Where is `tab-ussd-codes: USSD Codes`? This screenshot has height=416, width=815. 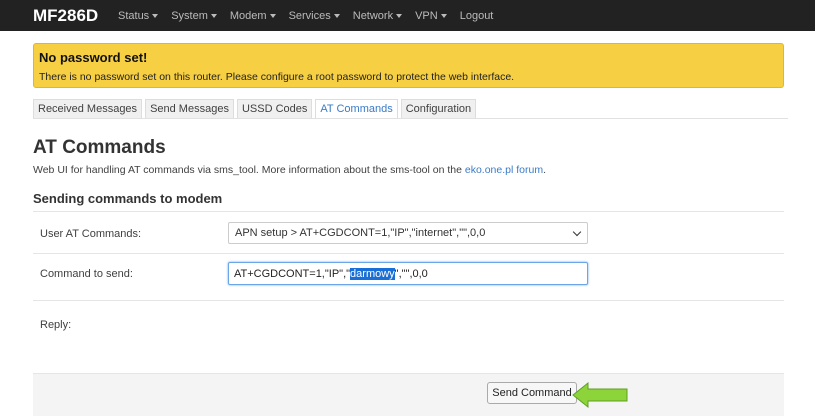
tab-ussd-codes: USSD Codes is located at coordinates (274, 109).